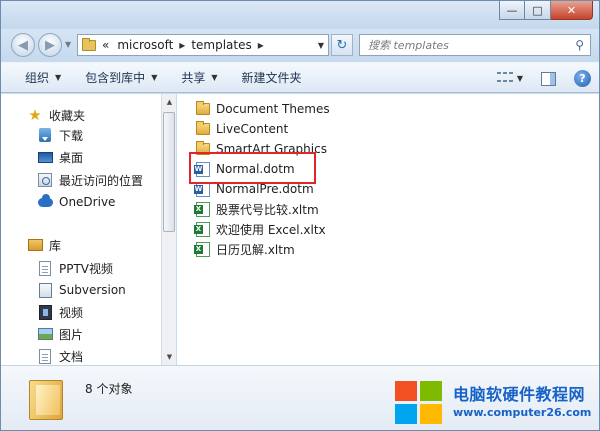  What do you see at coordinates (255, 249) in the screenshot?
I see `file-name: 日历见解.xltm` at bounding box center [255, 249].